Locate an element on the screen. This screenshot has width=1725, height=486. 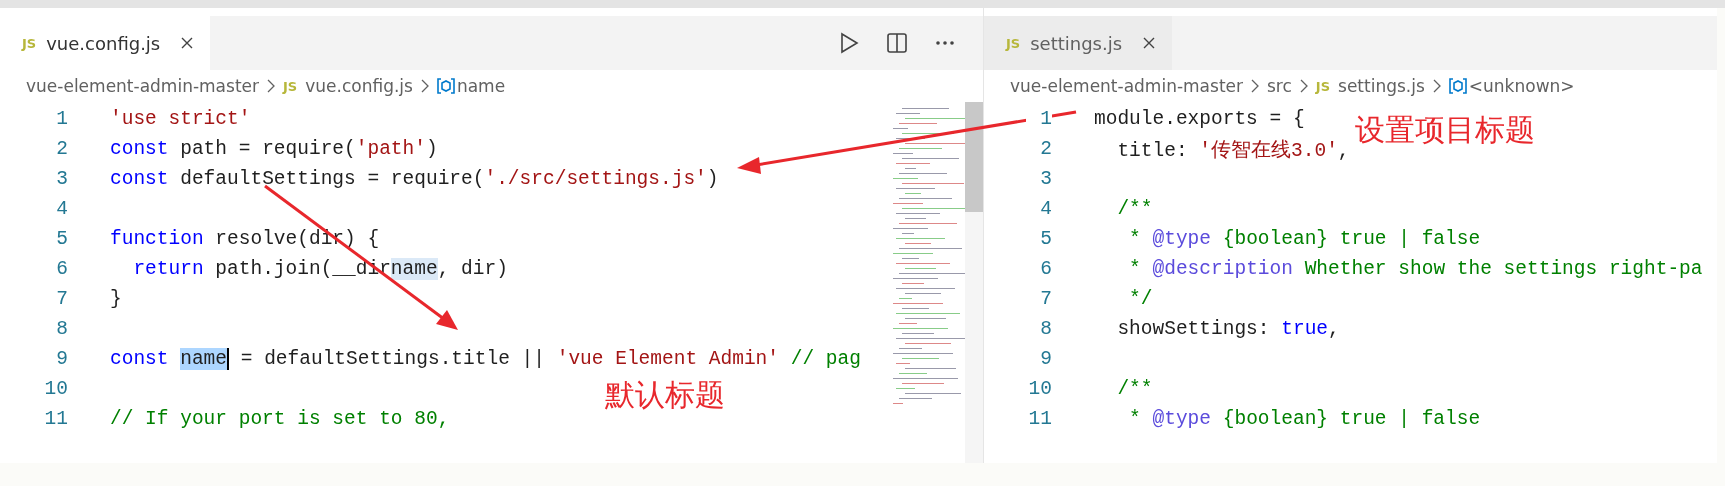
code-line: title: '传智在线3.0', is located at coordinates (1233, 150).